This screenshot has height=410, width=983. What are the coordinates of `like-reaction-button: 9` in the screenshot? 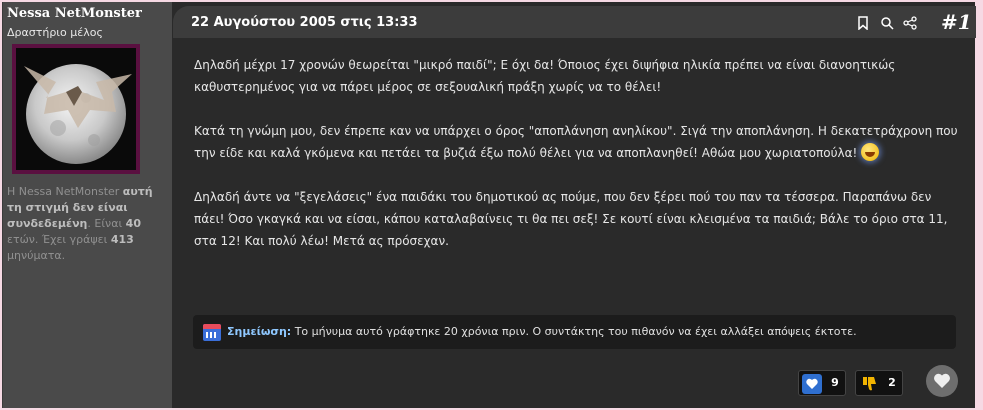 It's located at (822, 383).